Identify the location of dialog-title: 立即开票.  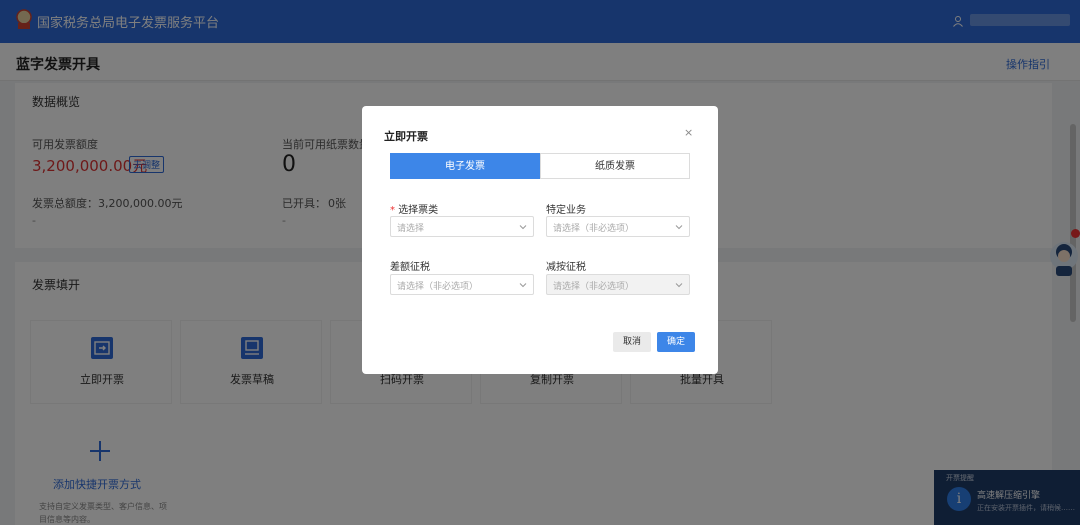
(406, 136).